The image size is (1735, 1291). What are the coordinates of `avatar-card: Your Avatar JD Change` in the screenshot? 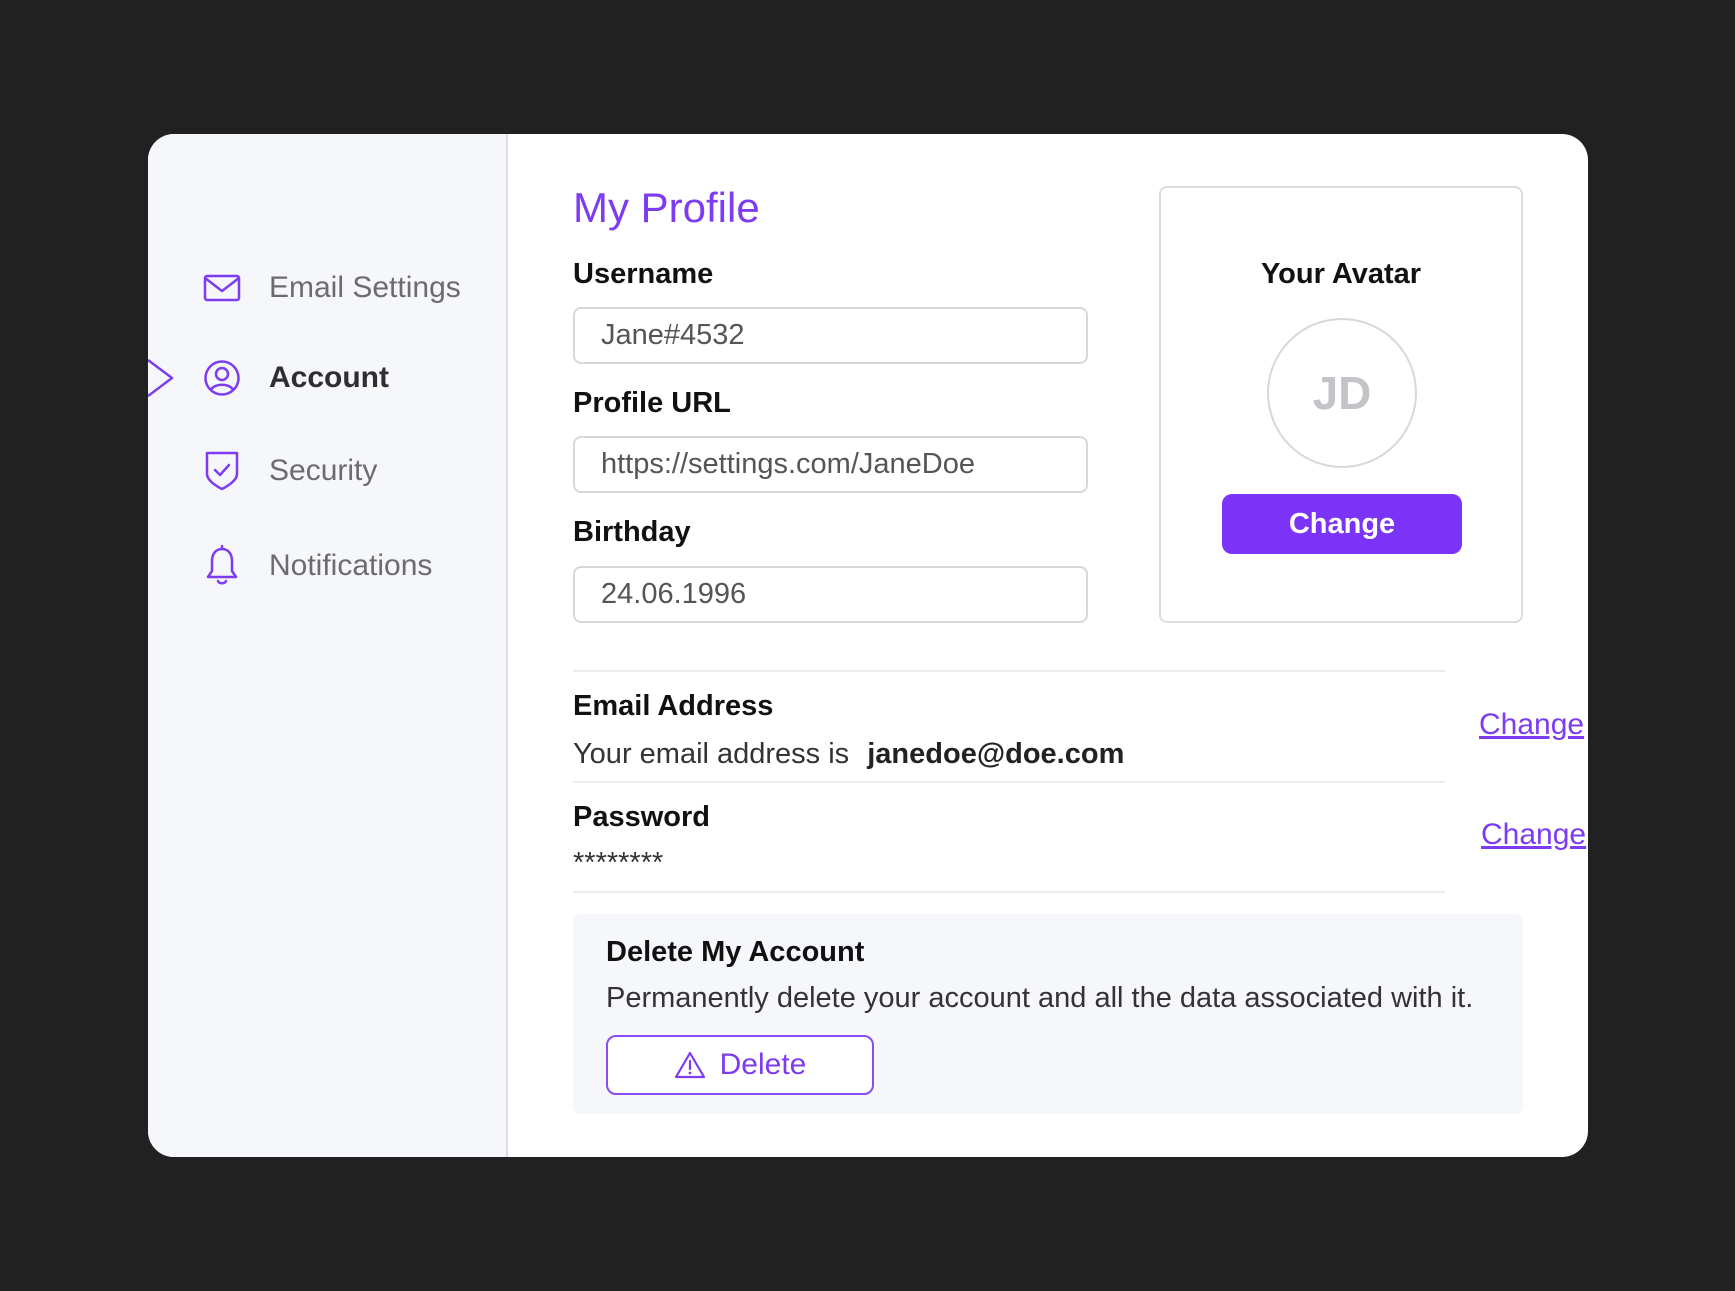 It's located at (1341, 404).